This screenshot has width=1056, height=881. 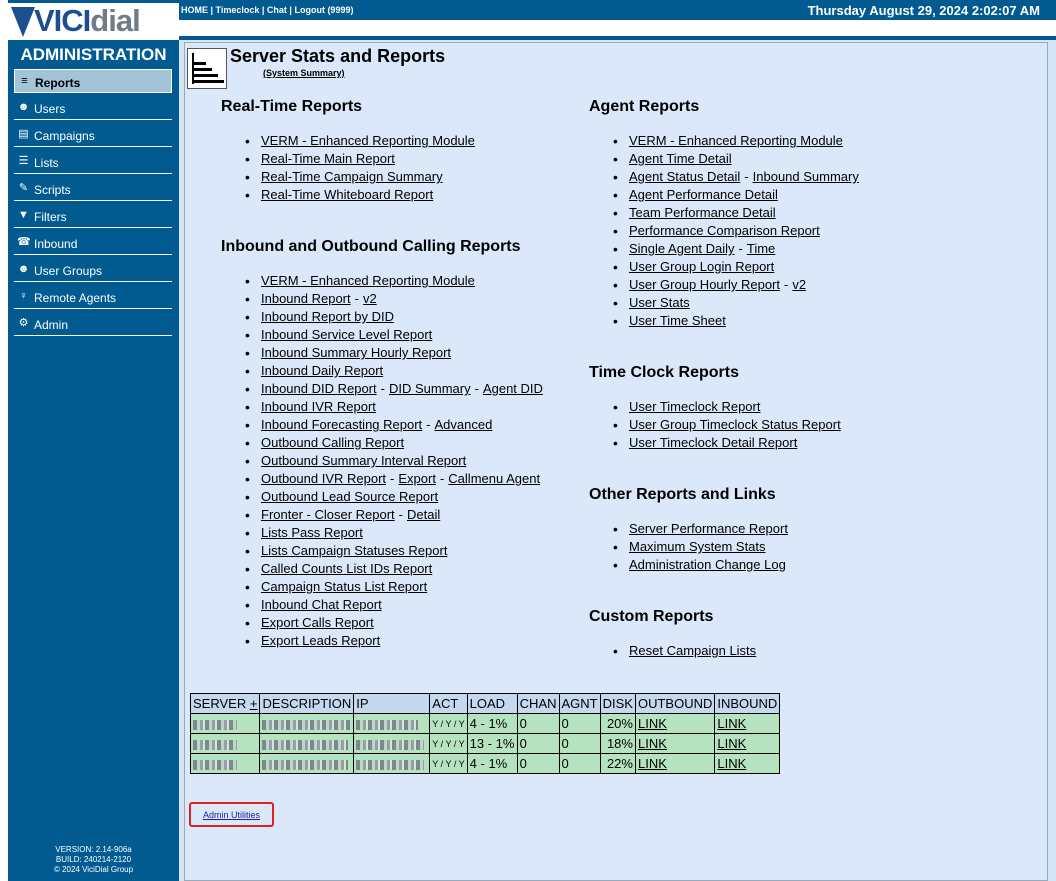 What do you see at coordinates (394, 605) in the screenshot?
I see `report-list-item: Inbound Chat Report` at bounding box center [394, 605].